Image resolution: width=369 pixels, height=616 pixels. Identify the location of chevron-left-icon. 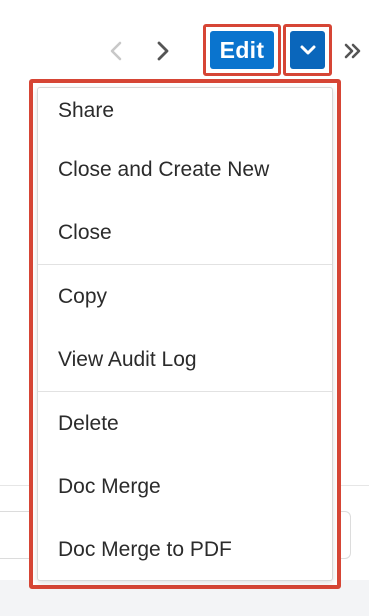
(116, 51).